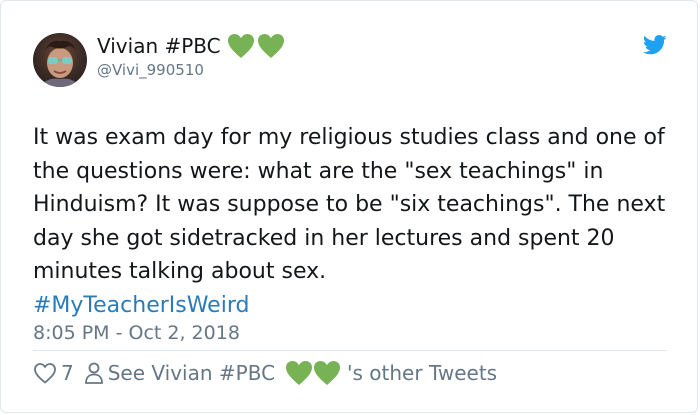 This screenshot has width=700, height=415. Describe the element at coordinates (60, 60) in the screenshot. I see `avatar` at that location.